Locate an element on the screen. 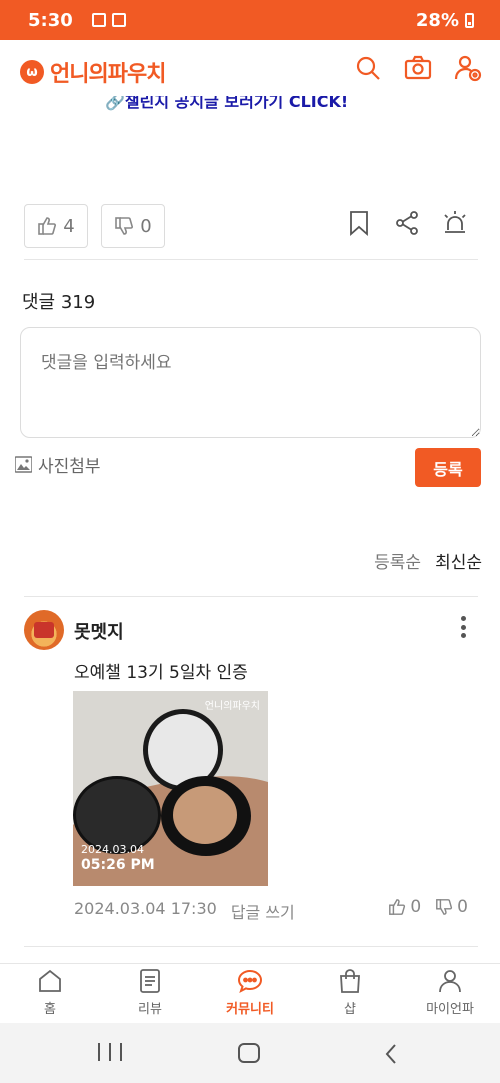 The height and width of the screenshot is (1083, 500). shop-icon is located at coordinates (350, 981).